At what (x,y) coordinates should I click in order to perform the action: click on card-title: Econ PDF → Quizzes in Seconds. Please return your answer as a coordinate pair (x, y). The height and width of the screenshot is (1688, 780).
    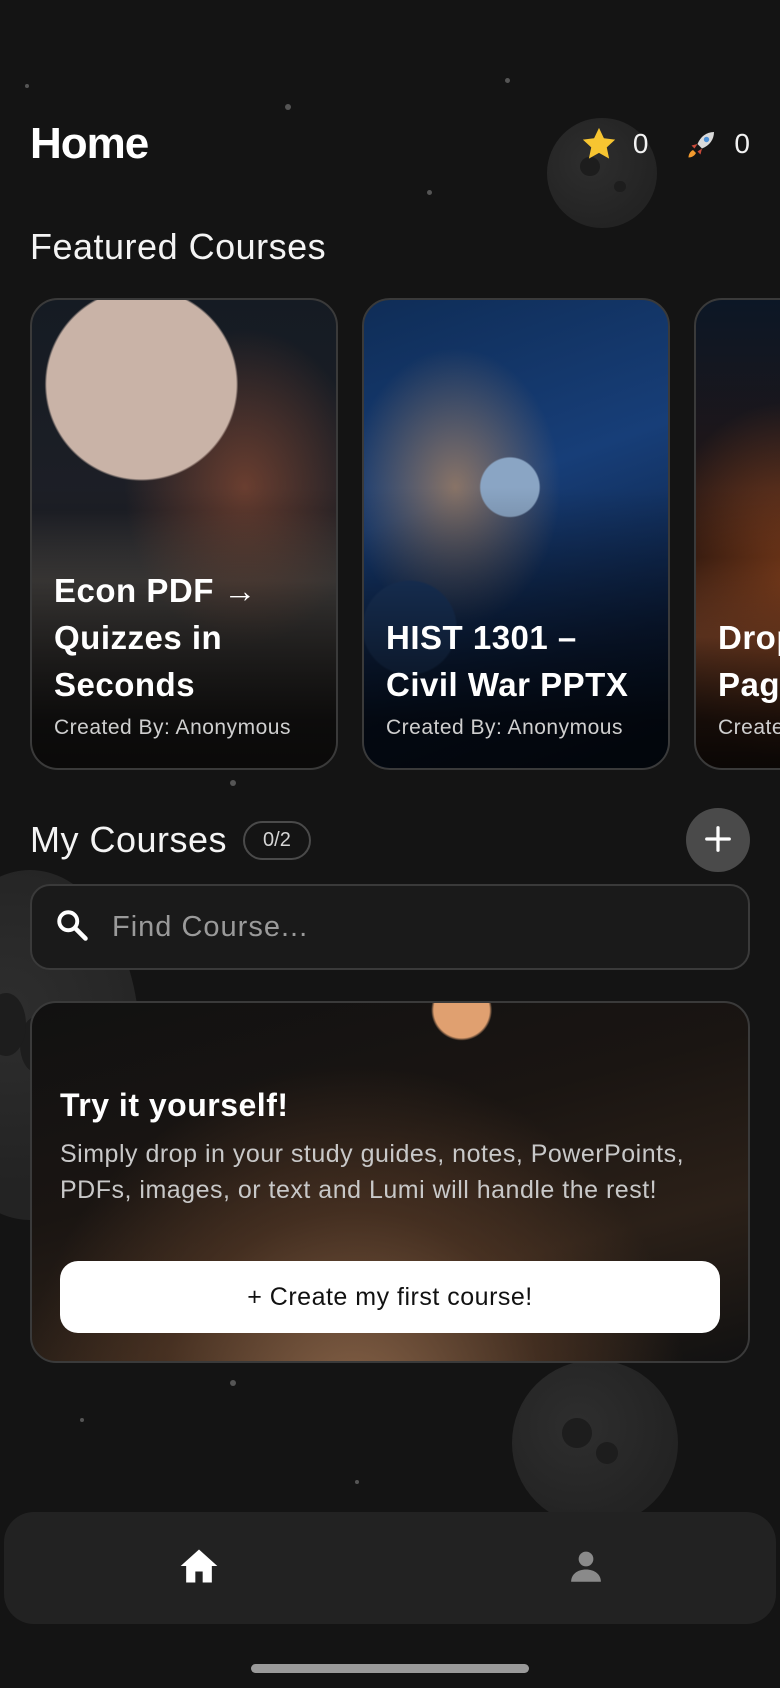
    Looking at the image, I should click on (156, 637).